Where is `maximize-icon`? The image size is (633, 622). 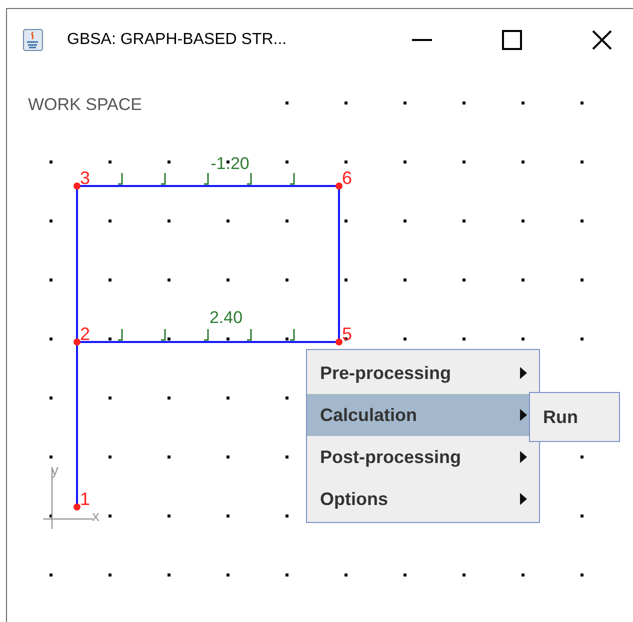
maximize-icon is located at coordinates (512, 40).